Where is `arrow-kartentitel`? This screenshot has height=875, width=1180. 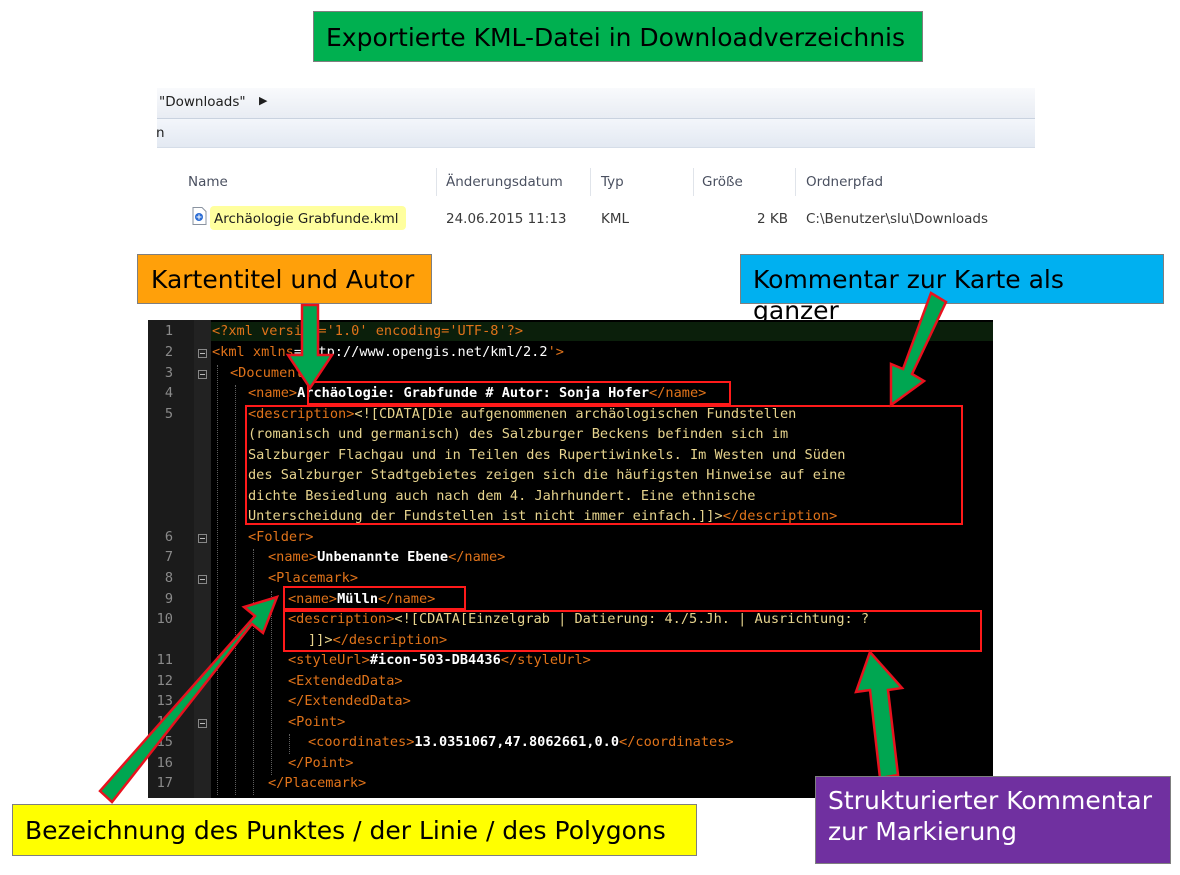 arrow-kartentitel is located at coordinates (310, 347).